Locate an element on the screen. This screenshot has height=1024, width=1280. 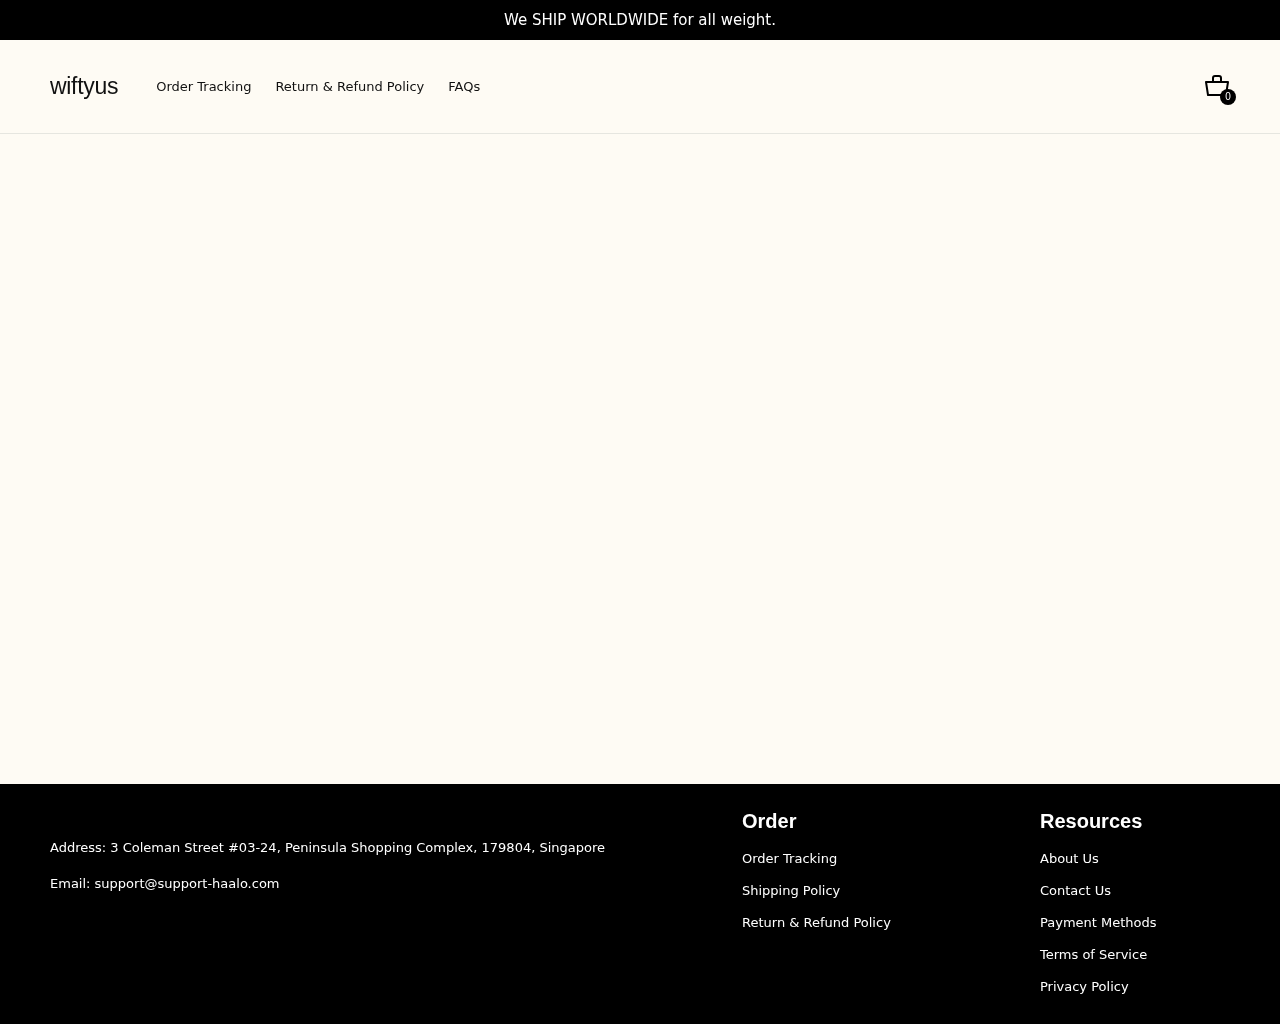
announcement-text: We SHIP WORLDWIDE for all weight. is located at coordinates (639, 20).